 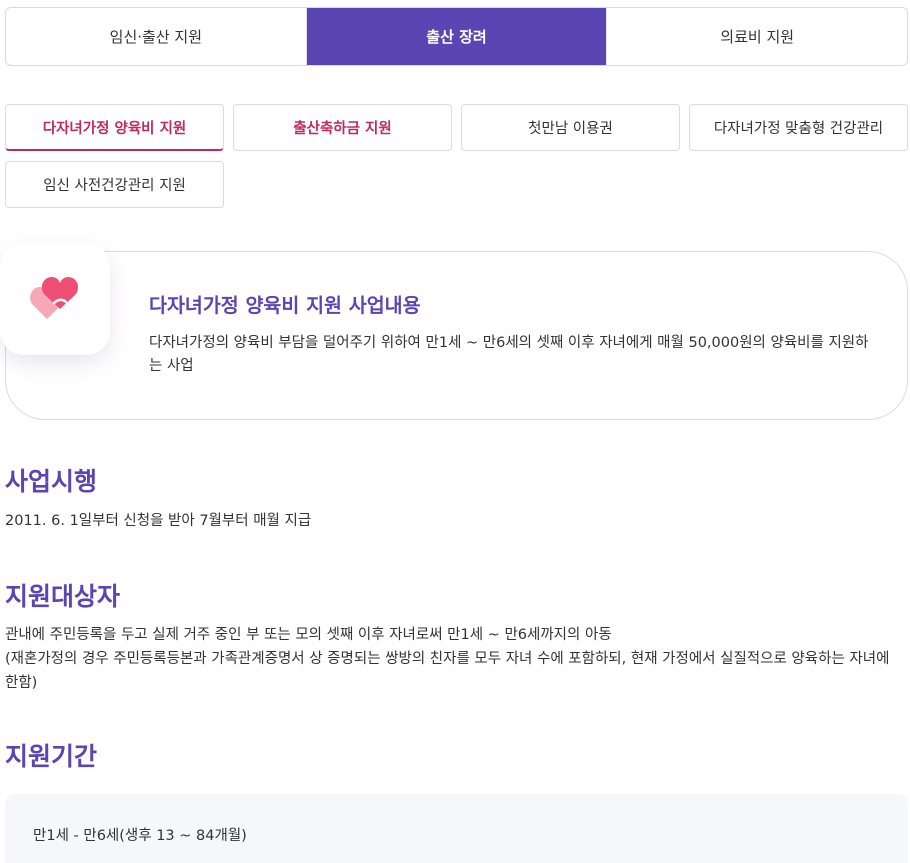 I want to click on sub-tab-first-meeting-voucher: 첫만남 이용권, so click(x=570, y=127).